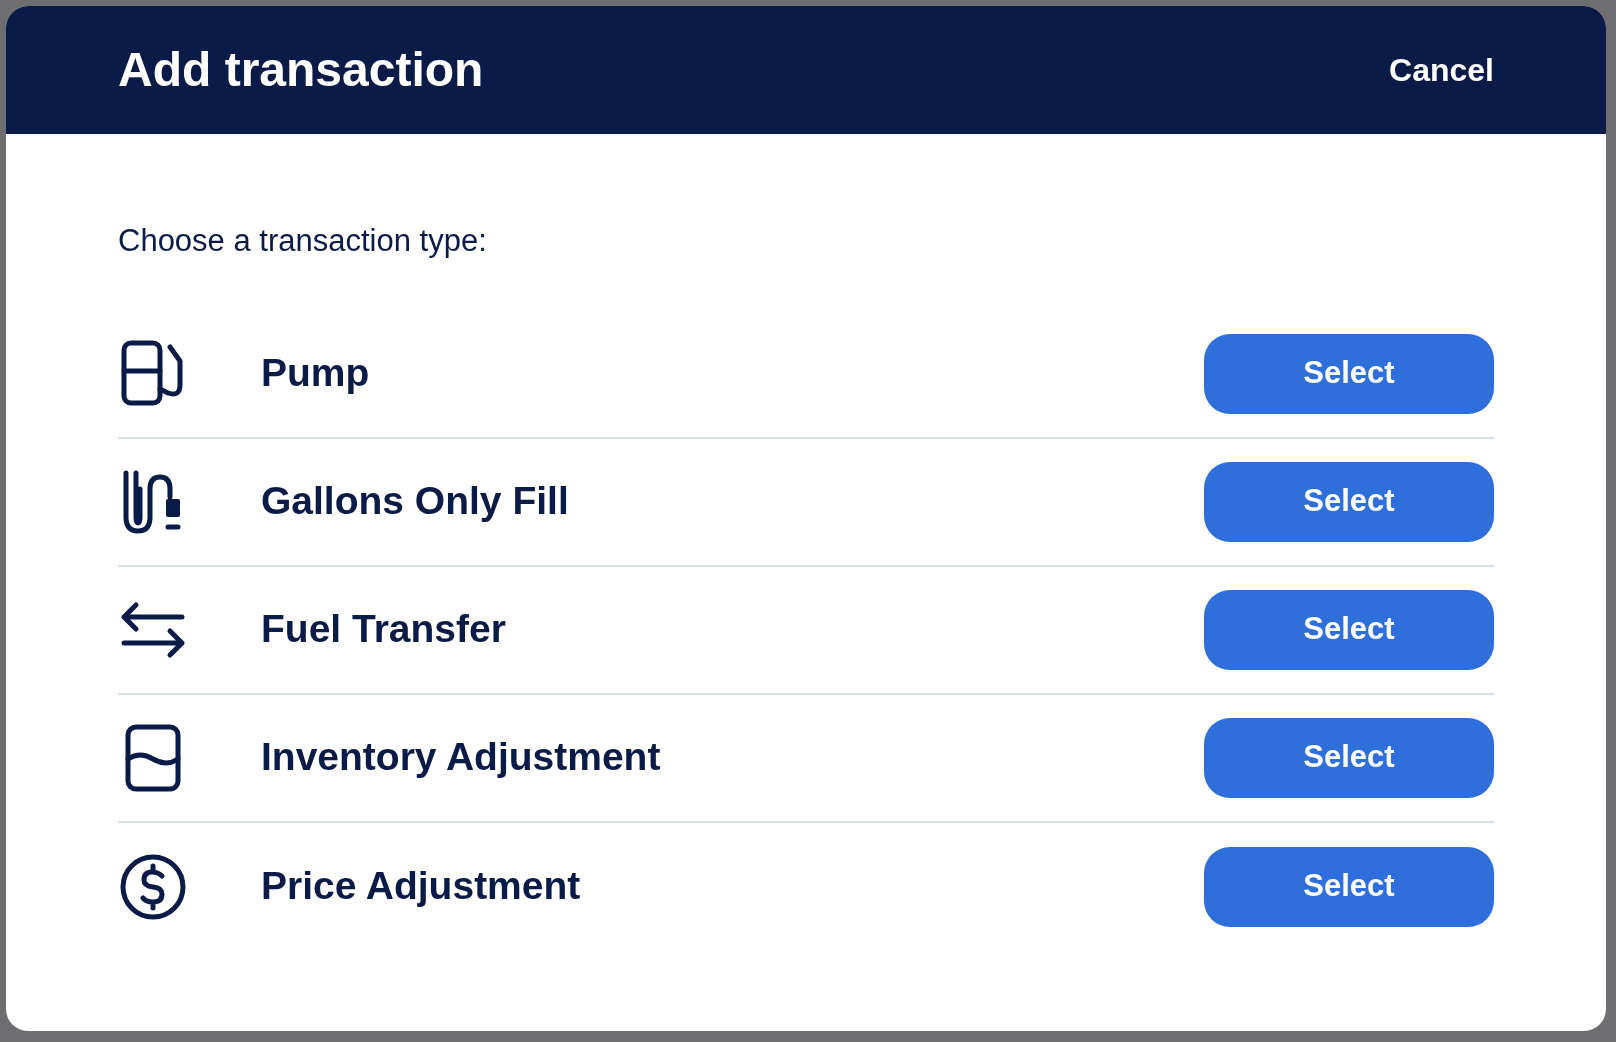  What do you see at coordinates (461, 757) in the screenshot?
I see `transaction-type-label: Inventory Adjustment` at bounding box center [461, 757].